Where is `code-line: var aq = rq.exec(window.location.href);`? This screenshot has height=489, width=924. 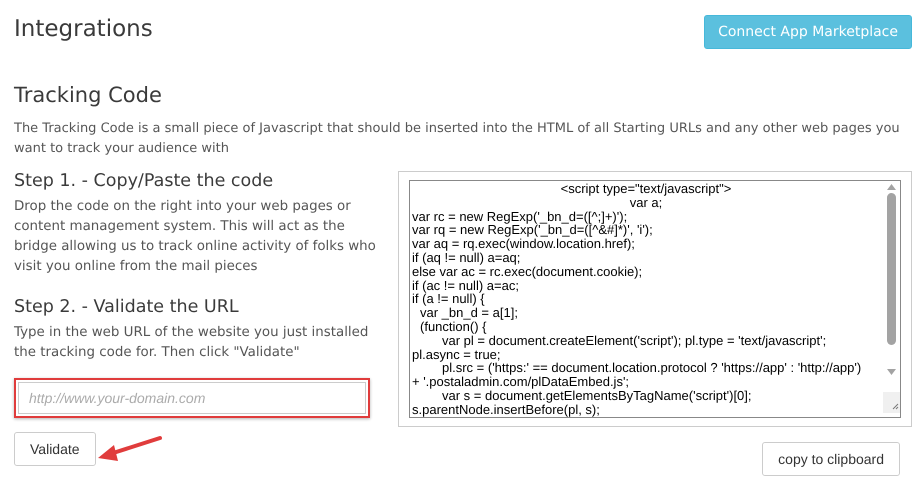
code-line: var aq = rq.exec(window.location.href); is located at coordinates (524, 244).